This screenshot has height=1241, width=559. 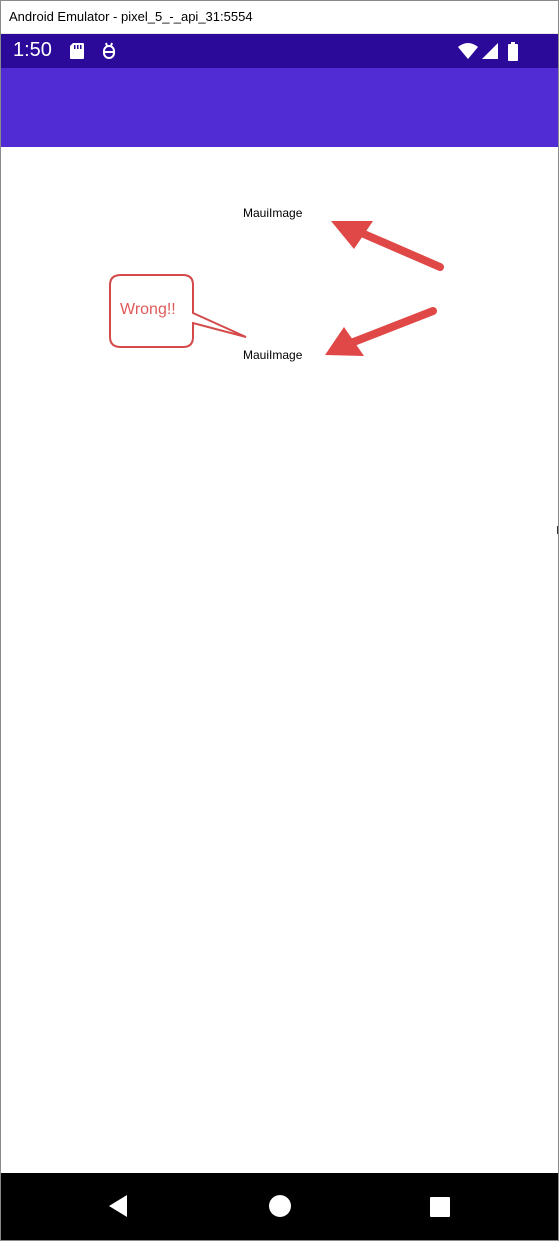 I want to click on recents-icon, so click(x=440, y=1207).